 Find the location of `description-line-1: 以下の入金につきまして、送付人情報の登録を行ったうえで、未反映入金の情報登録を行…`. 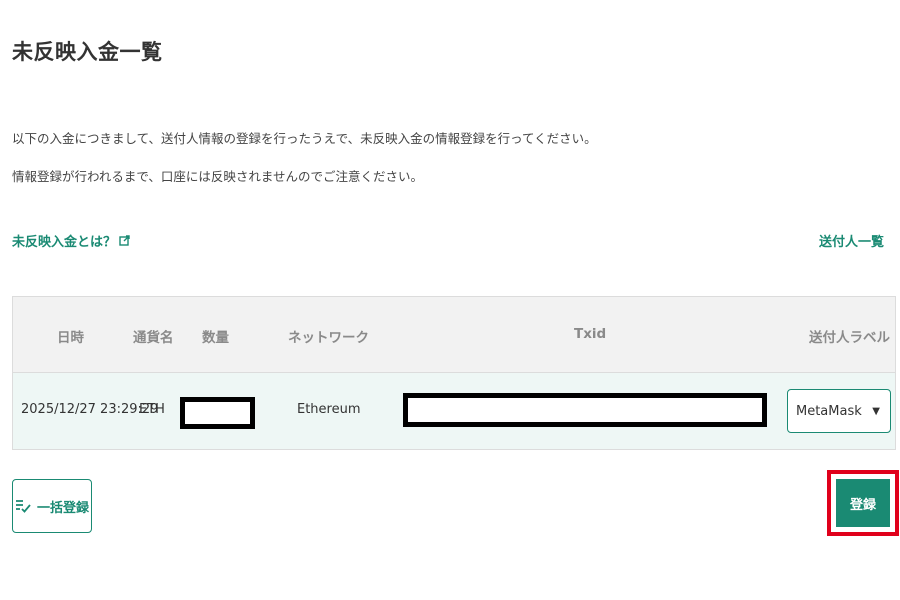

description-line-1: 以下の入金につきまして、送付人情報の登録を行ったうえで、未反映入金の情報登録を行… is located at coordinates (304, 138).